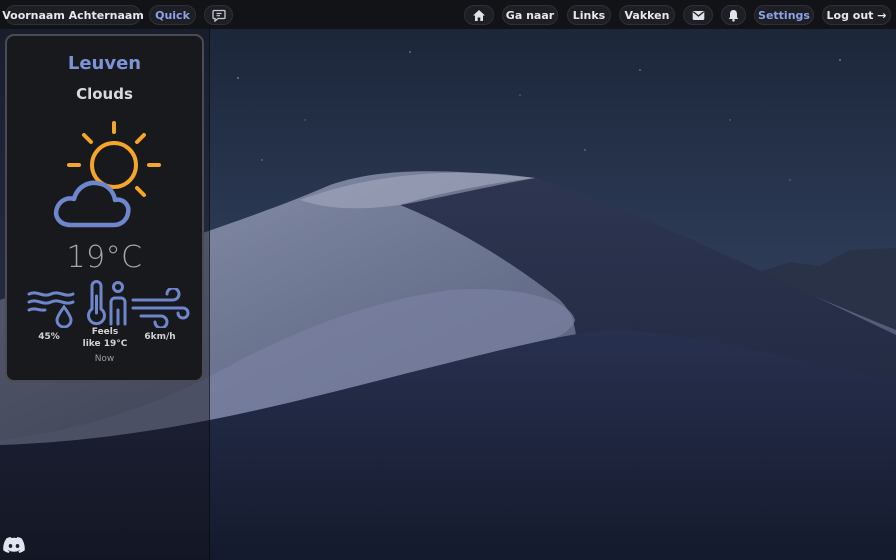 The height and width of the screenshot is (560, 896). I want to click on chat-icon, so click(218, 15).